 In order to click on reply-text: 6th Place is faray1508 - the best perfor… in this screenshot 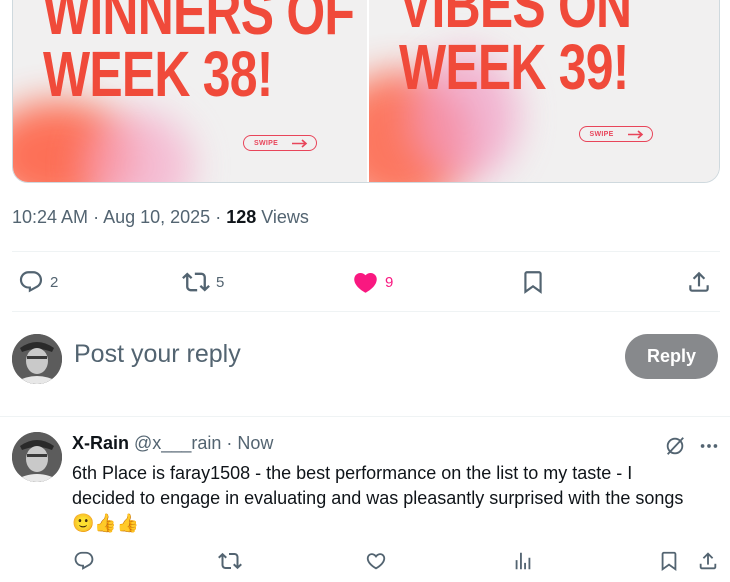, I will do `click(382, 498)`.